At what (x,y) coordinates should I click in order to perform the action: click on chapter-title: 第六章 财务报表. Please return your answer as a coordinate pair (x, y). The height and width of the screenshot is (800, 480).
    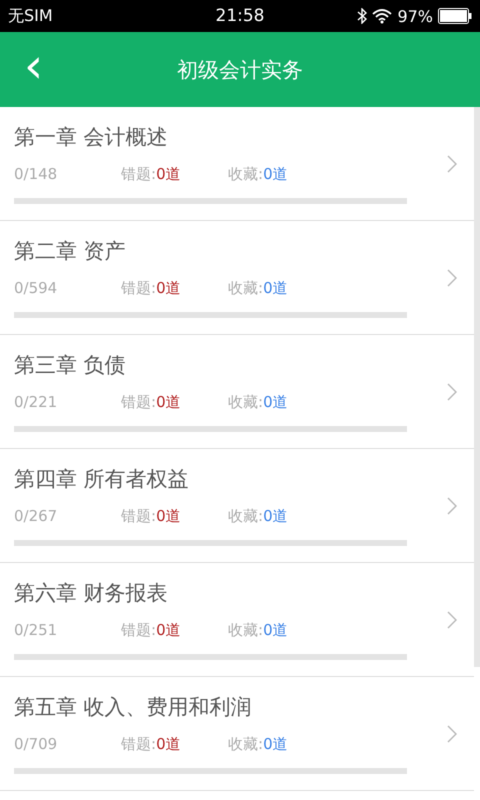
    Looking at the image, I should click on (91, 593).